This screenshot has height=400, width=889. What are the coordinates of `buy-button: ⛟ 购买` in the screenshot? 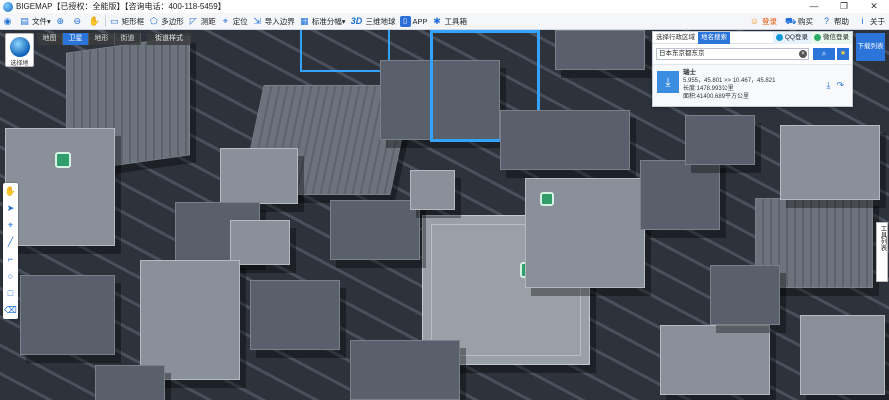 It's located at (799, 21).